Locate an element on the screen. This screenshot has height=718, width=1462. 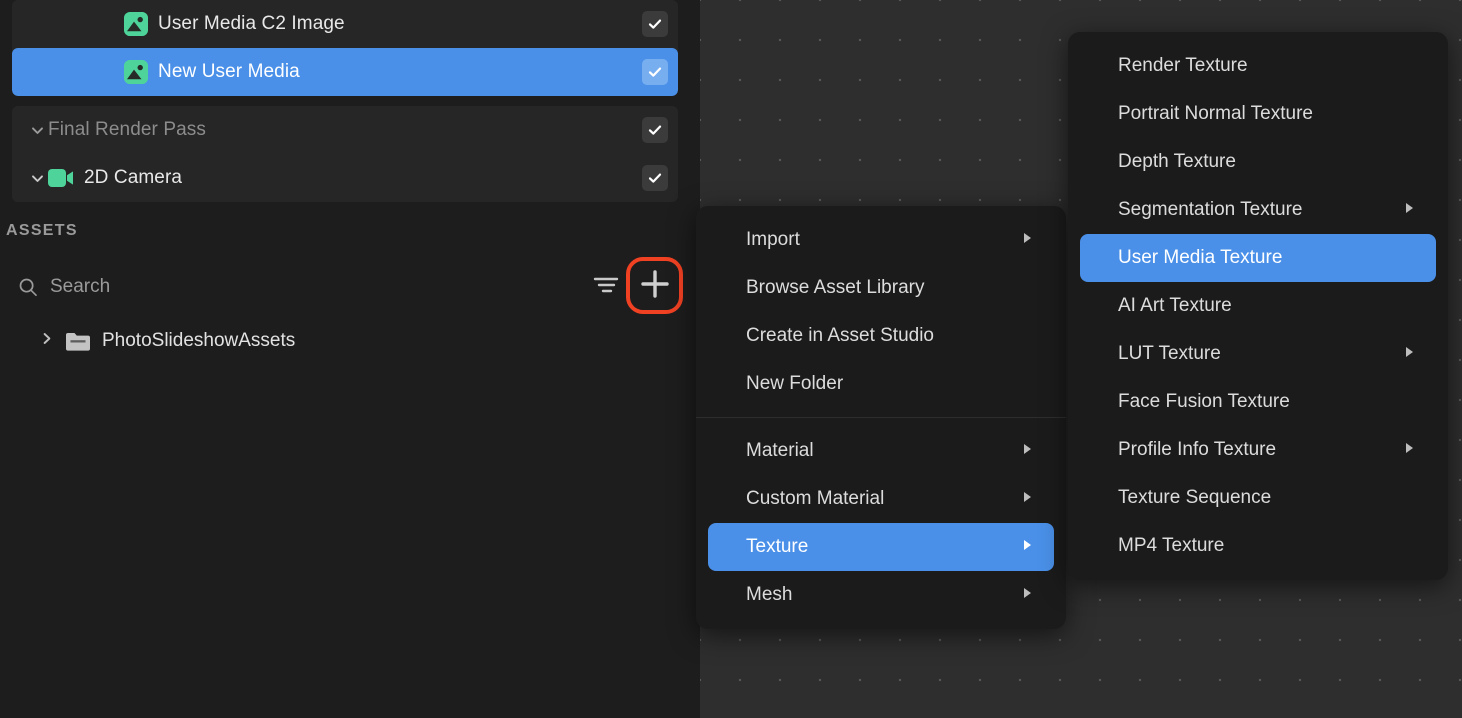
hierarchy-row-label: User Media C2 Image is located at coordinates (251, 23).